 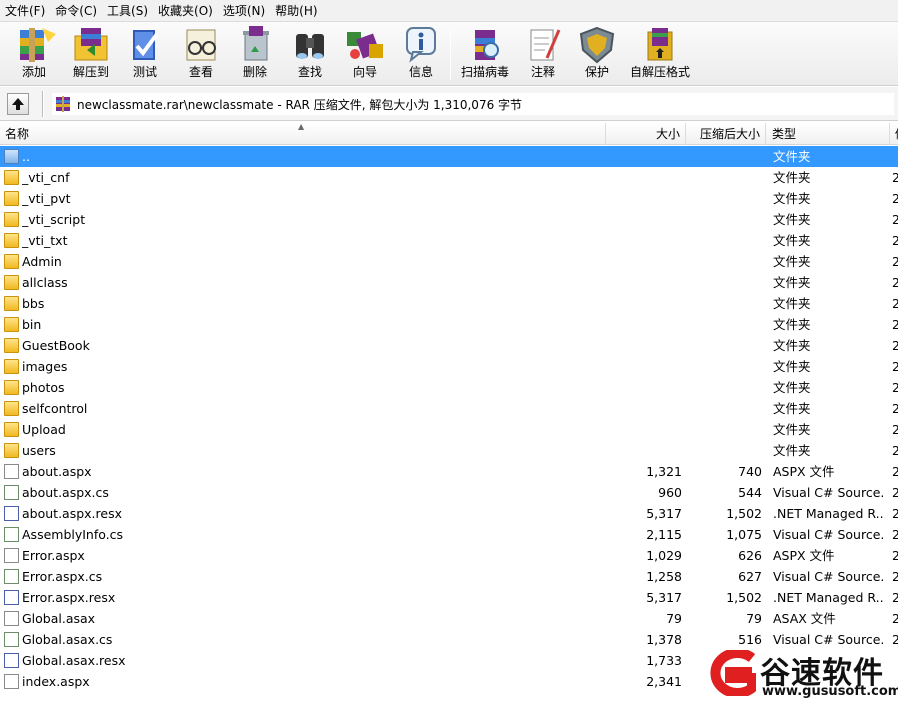 What do you see at coordinates (246, 11) in the screenshot?
I see `menu-options: 选项(N)` at bounding box center [246, 11].